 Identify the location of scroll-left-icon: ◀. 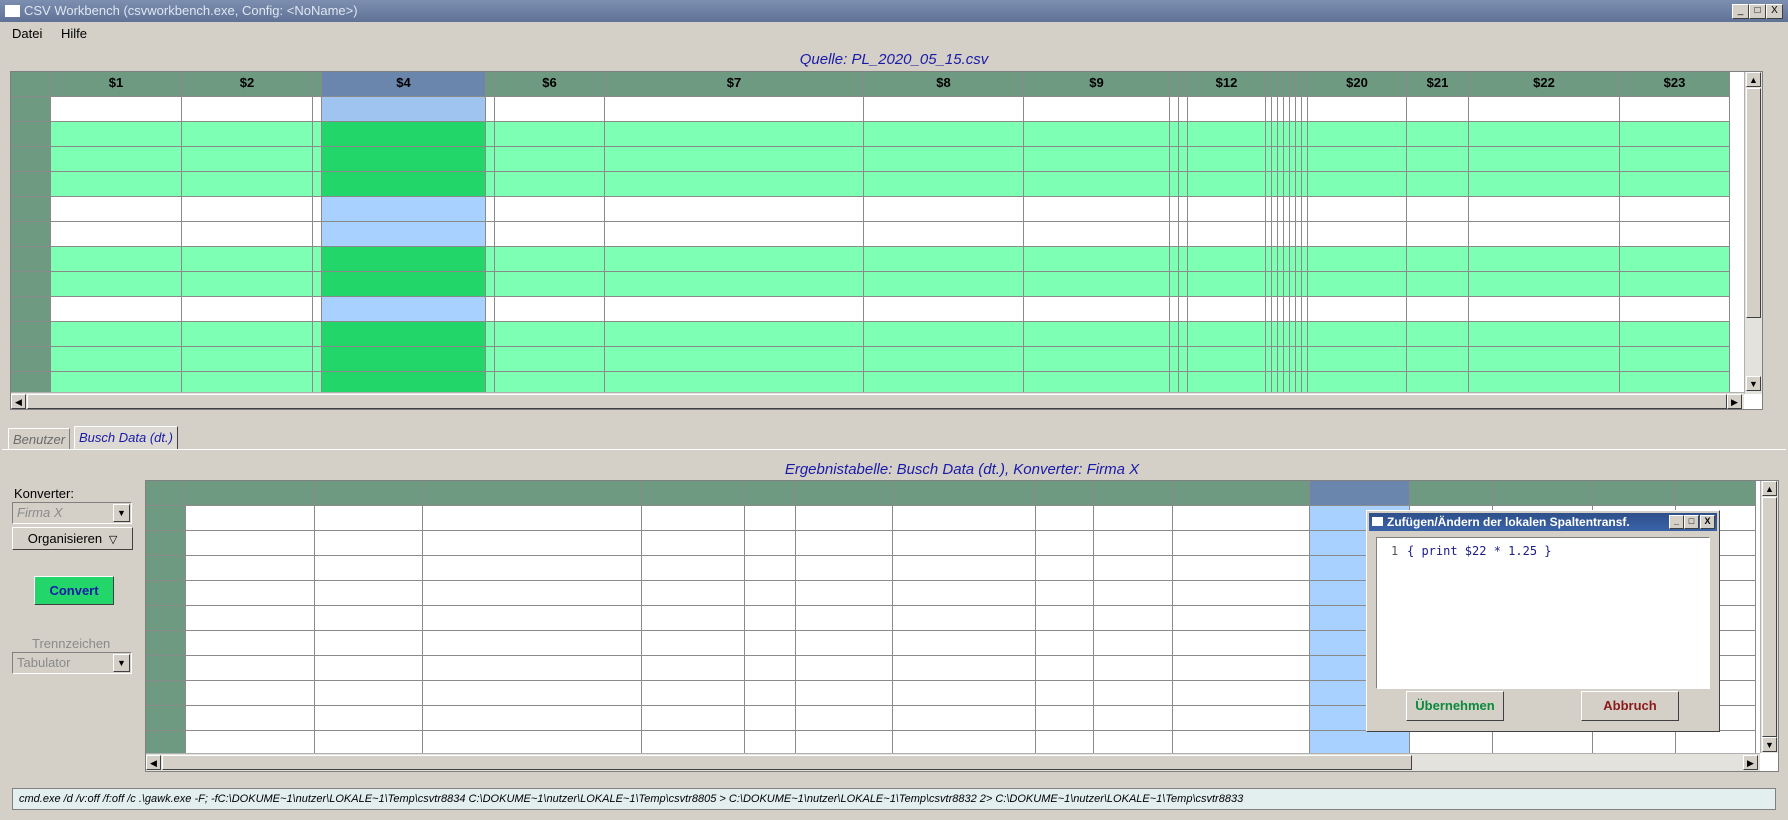
(18, 401).